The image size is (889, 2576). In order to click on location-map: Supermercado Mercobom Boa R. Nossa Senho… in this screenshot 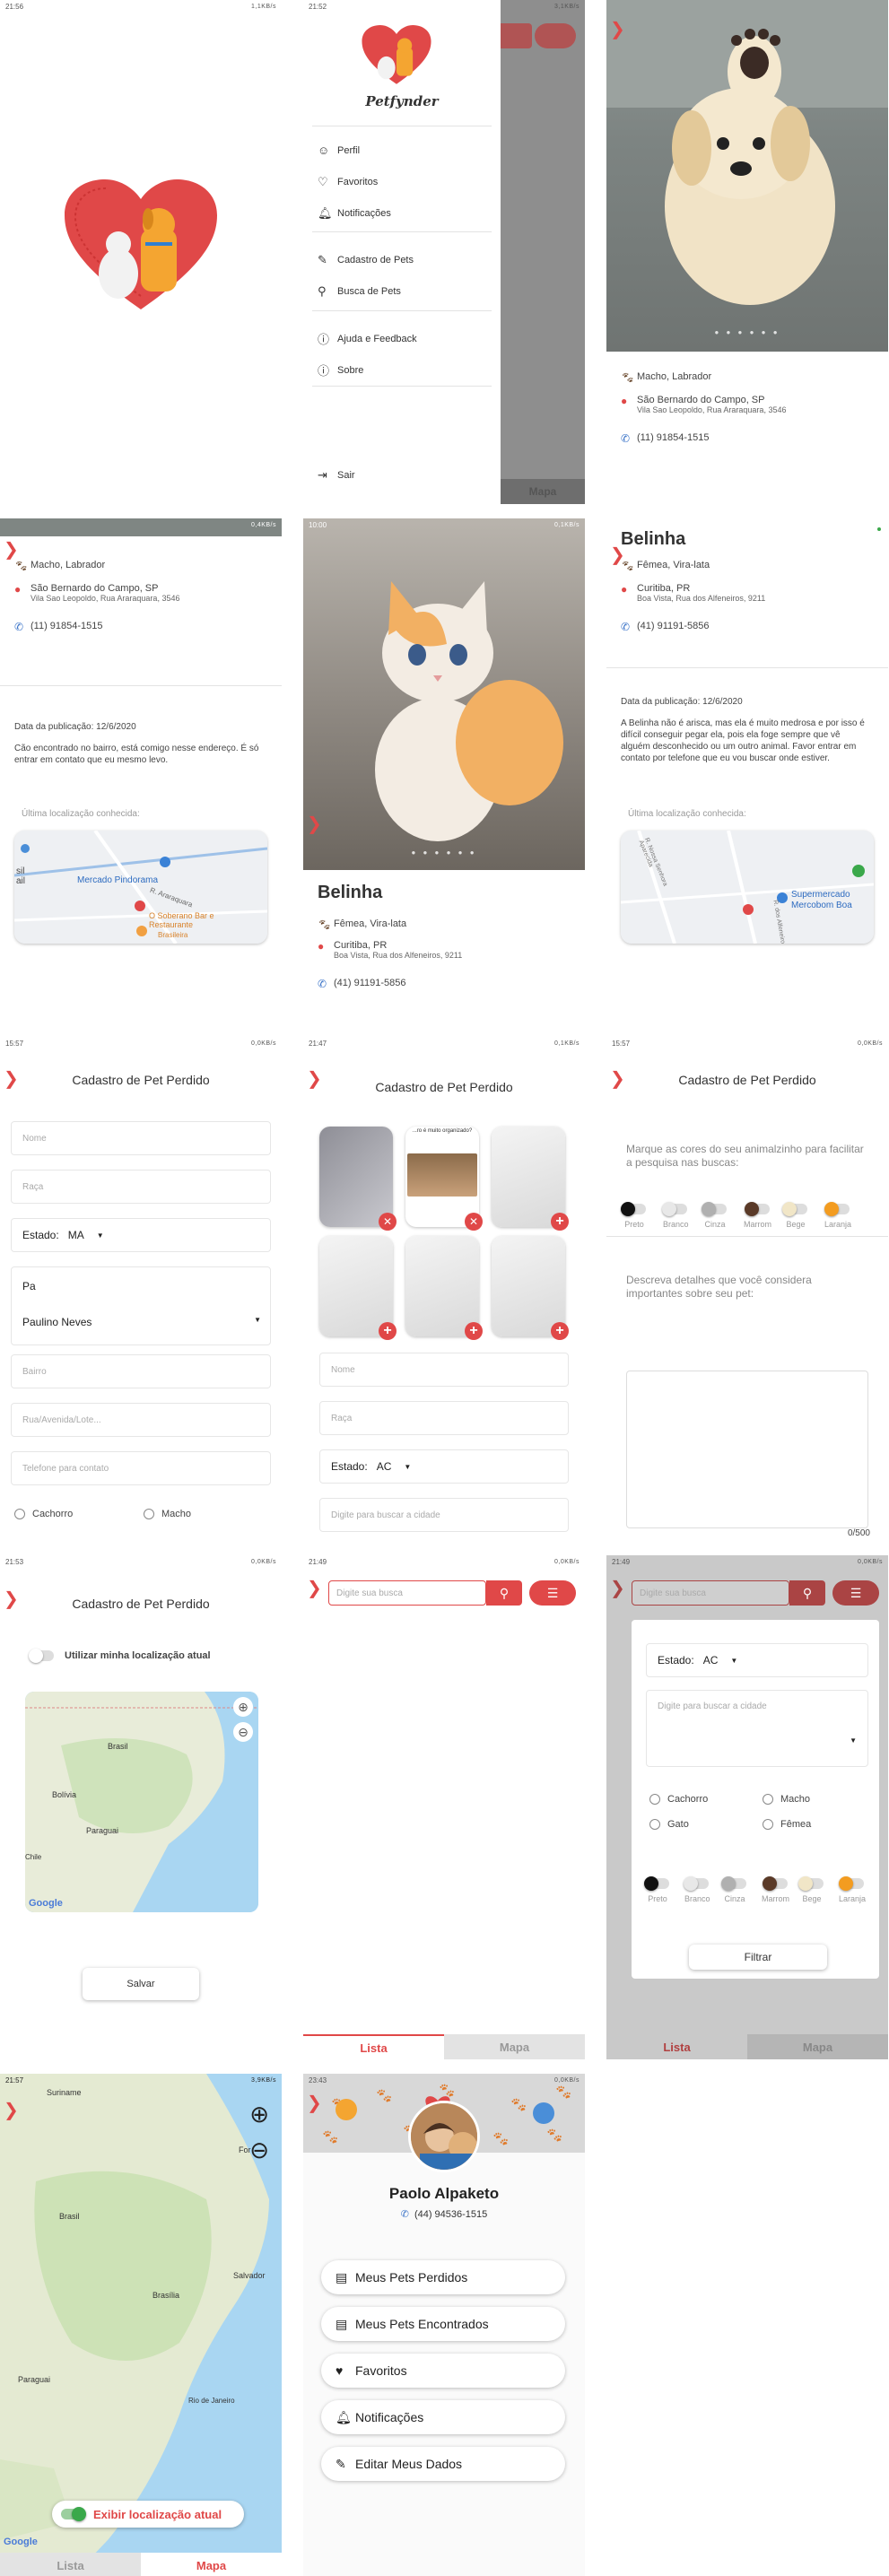, I will do `click(747, 887)`.